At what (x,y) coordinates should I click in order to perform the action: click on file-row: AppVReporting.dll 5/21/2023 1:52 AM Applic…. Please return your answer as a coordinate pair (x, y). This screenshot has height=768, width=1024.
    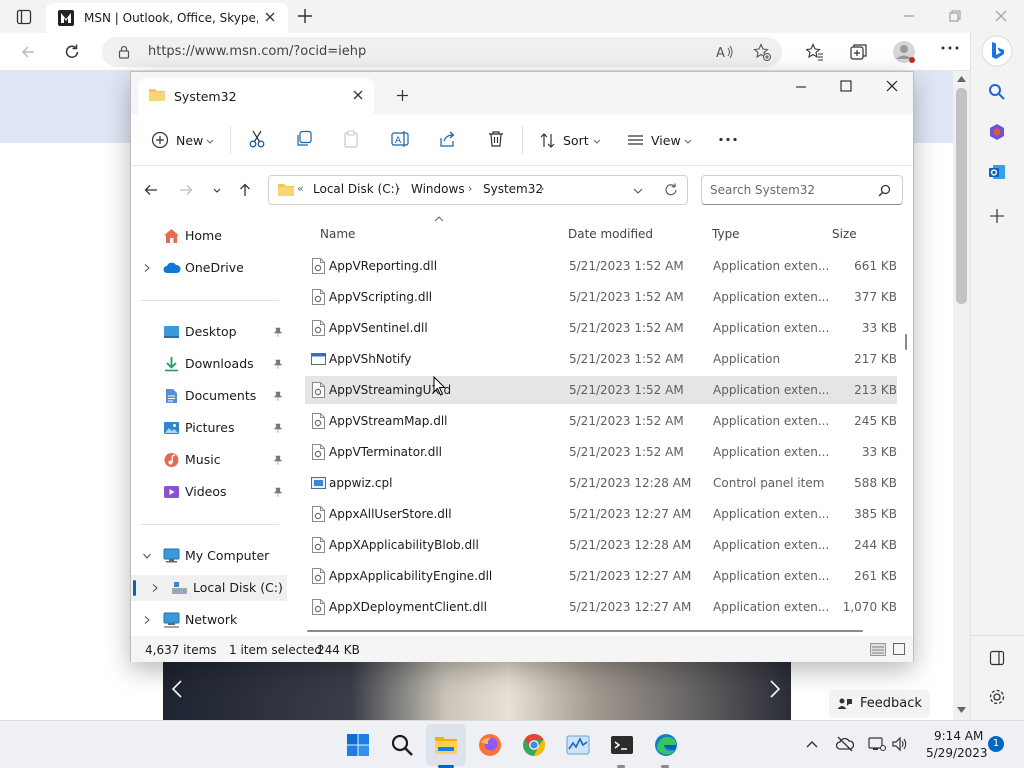
    Looking at the image, I should click on (601, 266).